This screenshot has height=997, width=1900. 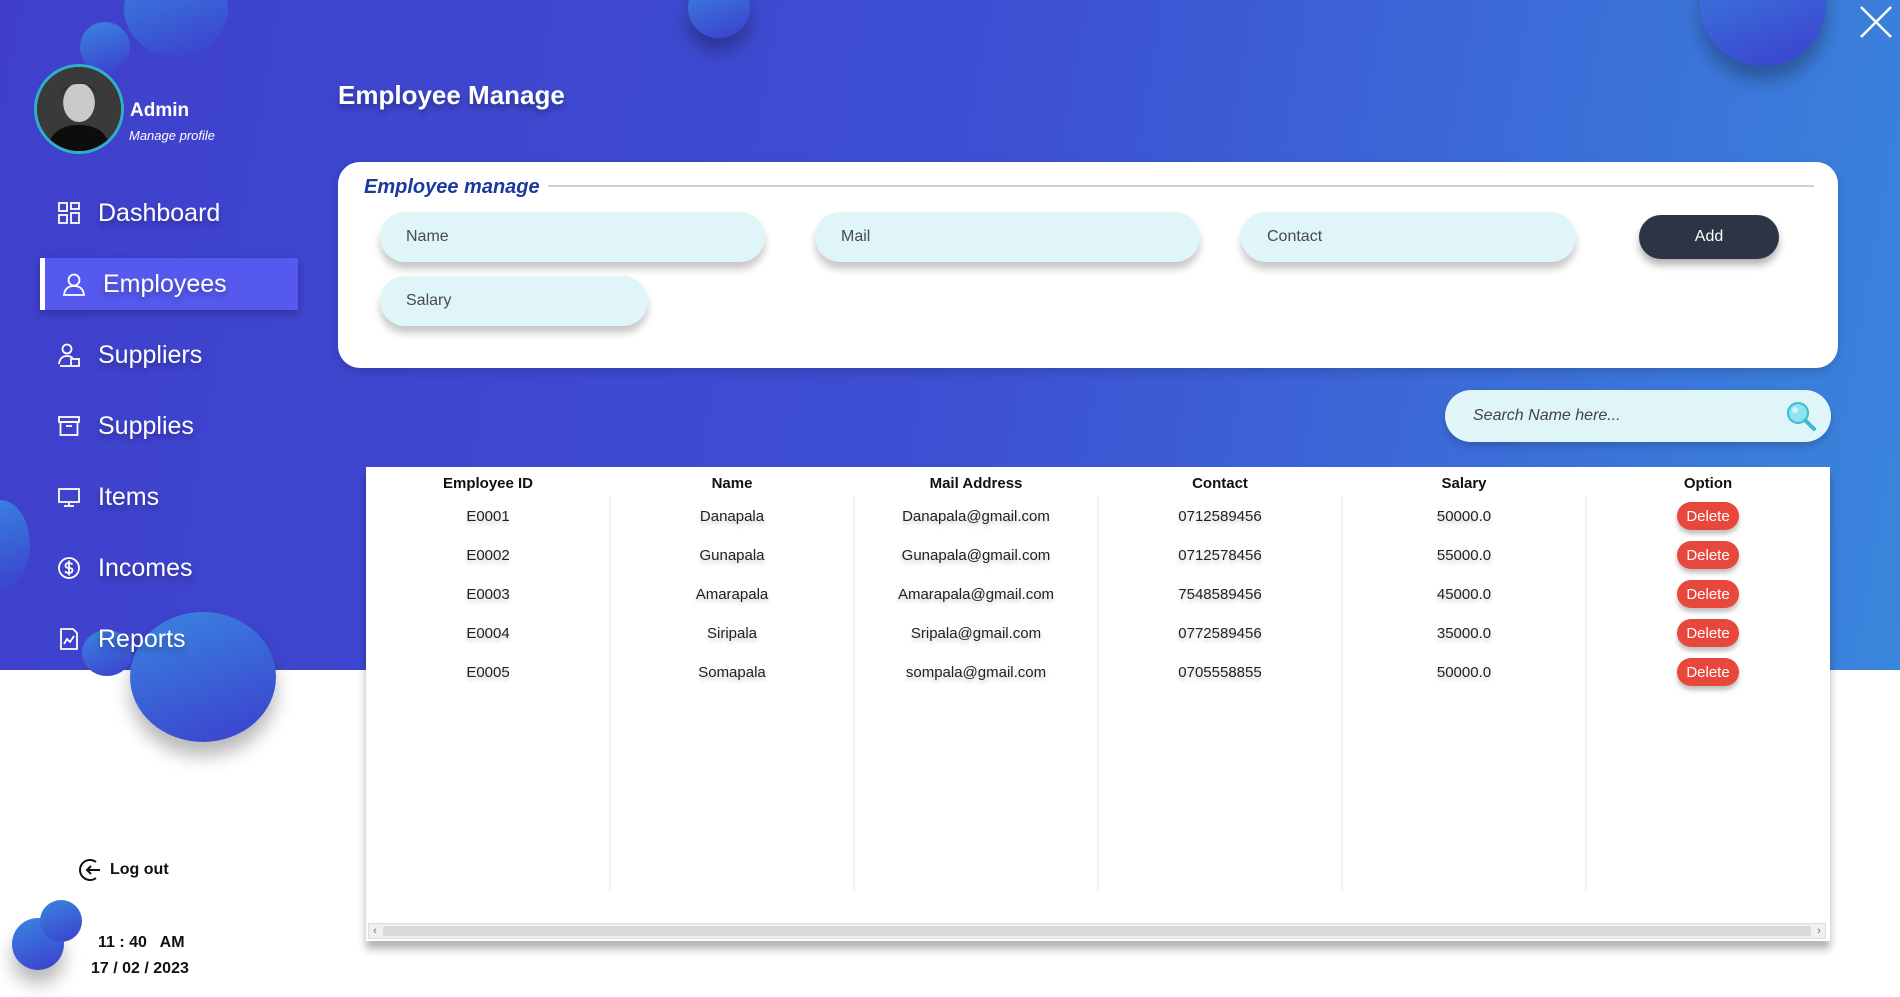 I want to click on mail-field, so click(x=1007, y=237).